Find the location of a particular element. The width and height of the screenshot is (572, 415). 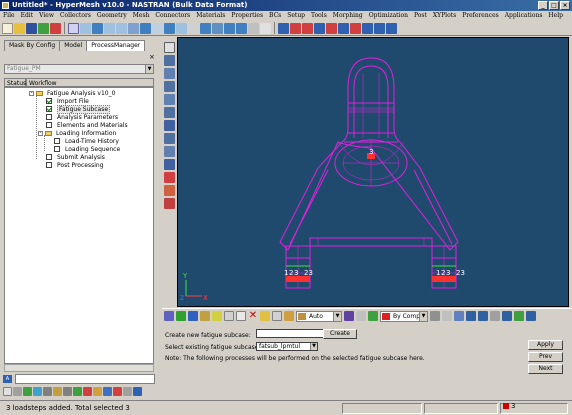

minimize-button: _ is located at coordinates (543, 5).